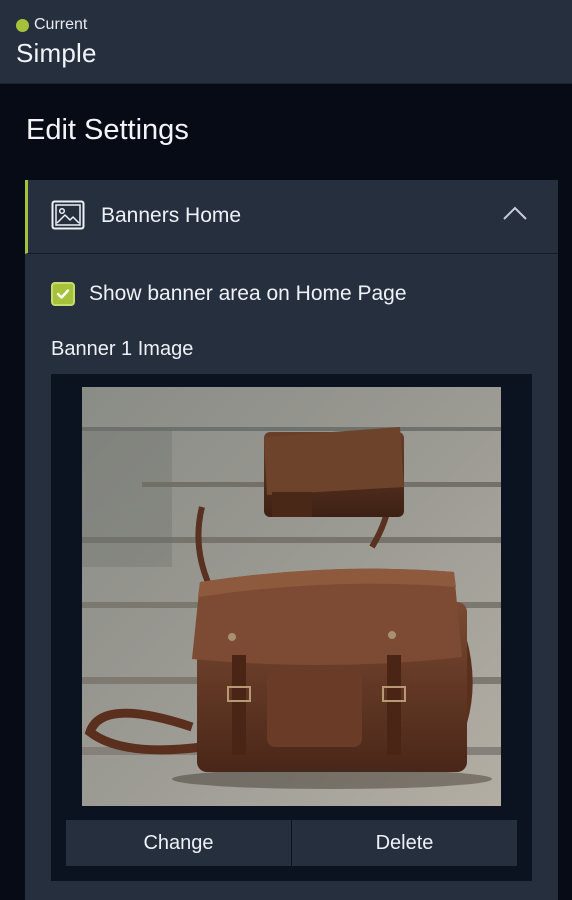 This screenshot has height=900, width=572. Describe the element at coordinates (56, 53) in the screenshot. I see `theme-name: Simple` at that location.